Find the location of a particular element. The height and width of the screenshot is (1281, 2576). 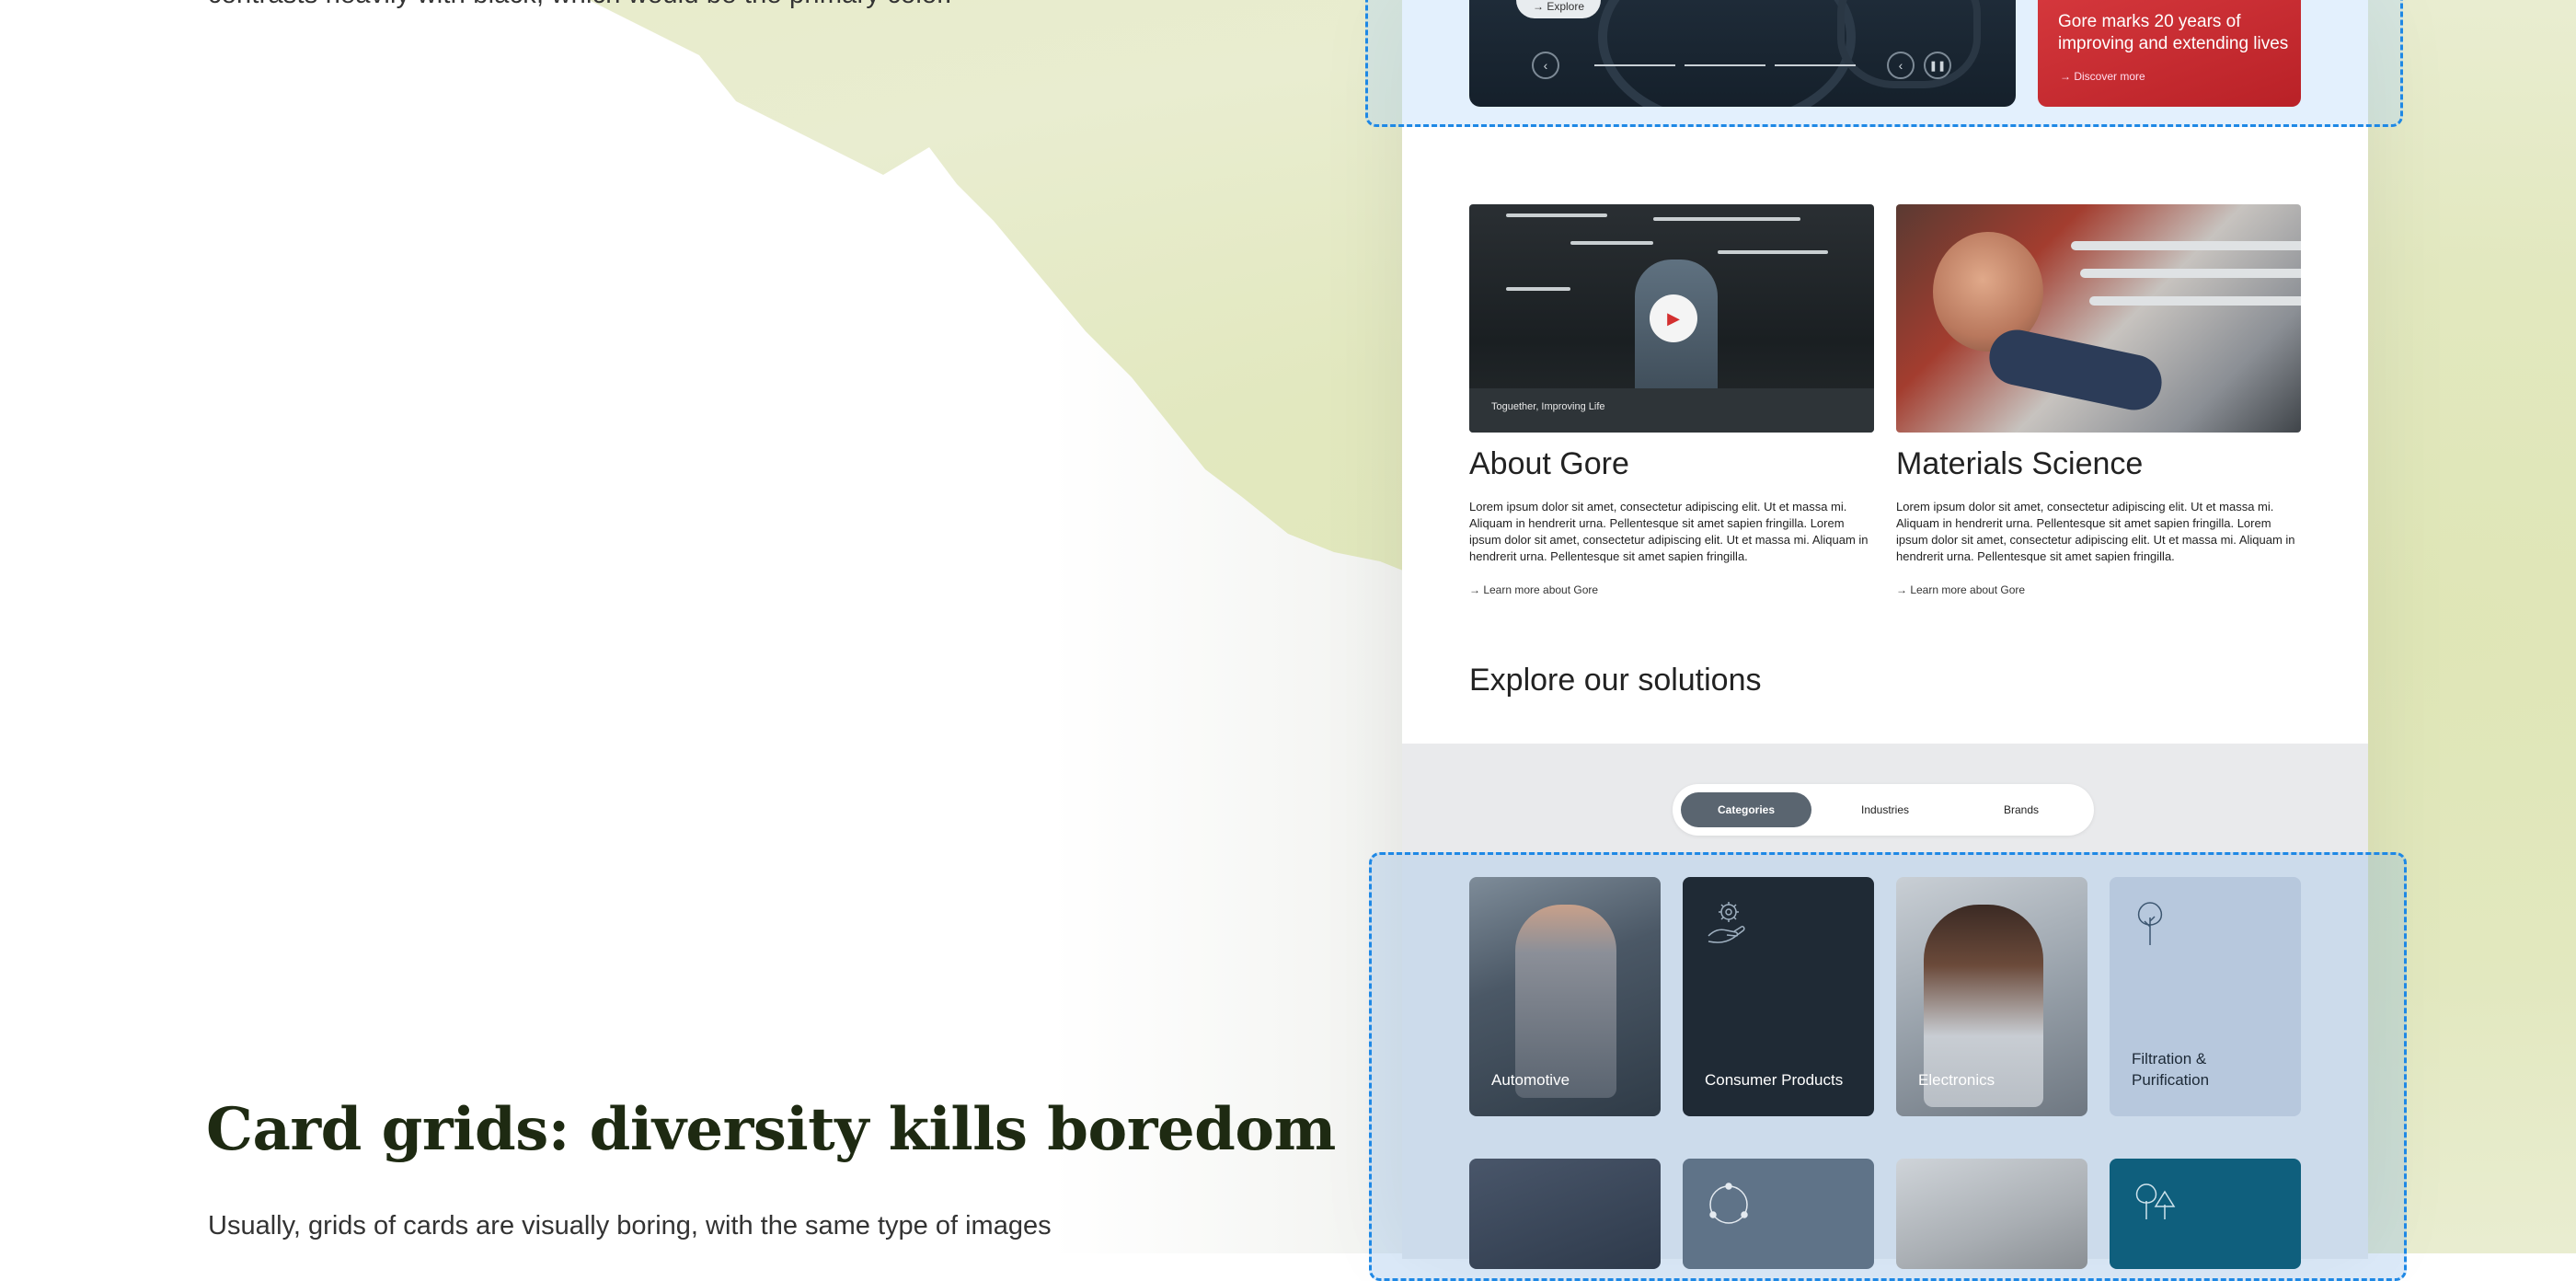

category-card-electronics: Electronics is located at coordinates (1991, 996).